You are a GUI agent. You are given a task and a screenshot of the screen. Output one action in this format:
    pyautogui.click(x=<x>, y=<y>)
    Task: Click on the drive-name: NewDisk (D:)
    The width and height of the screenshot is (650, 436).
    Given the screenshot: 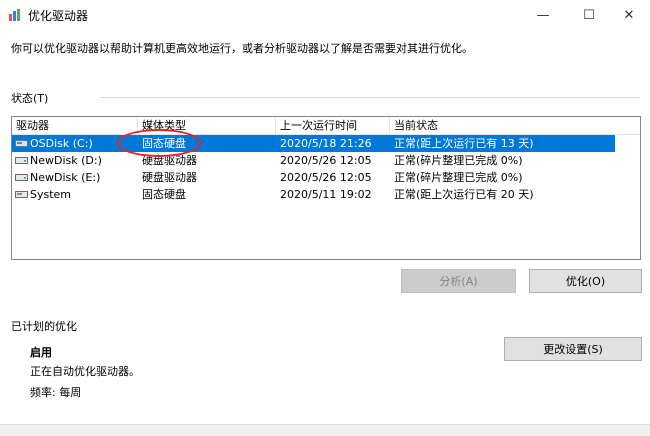 What is the action you would take?
    pyautogui.click(x=66, y=160)
    